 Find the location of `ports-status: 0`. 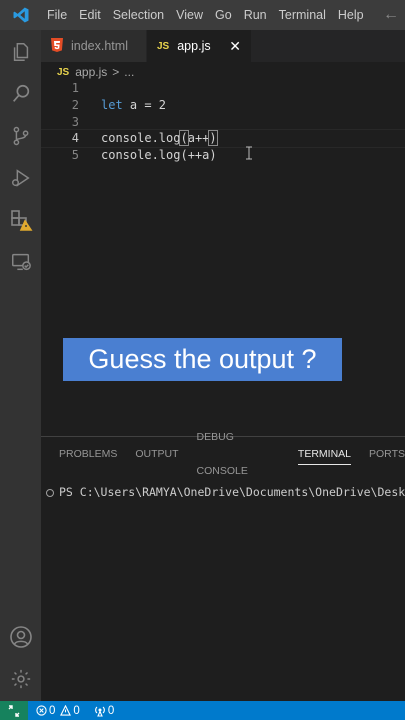

ports-status: 0 is located at coordinates (104, 711).